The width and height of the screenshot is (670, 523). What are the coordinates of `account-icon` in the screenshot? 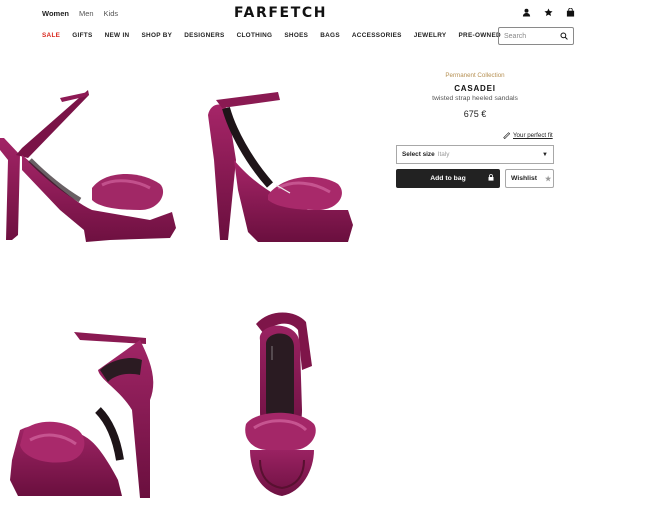 It's located at (526, 12).